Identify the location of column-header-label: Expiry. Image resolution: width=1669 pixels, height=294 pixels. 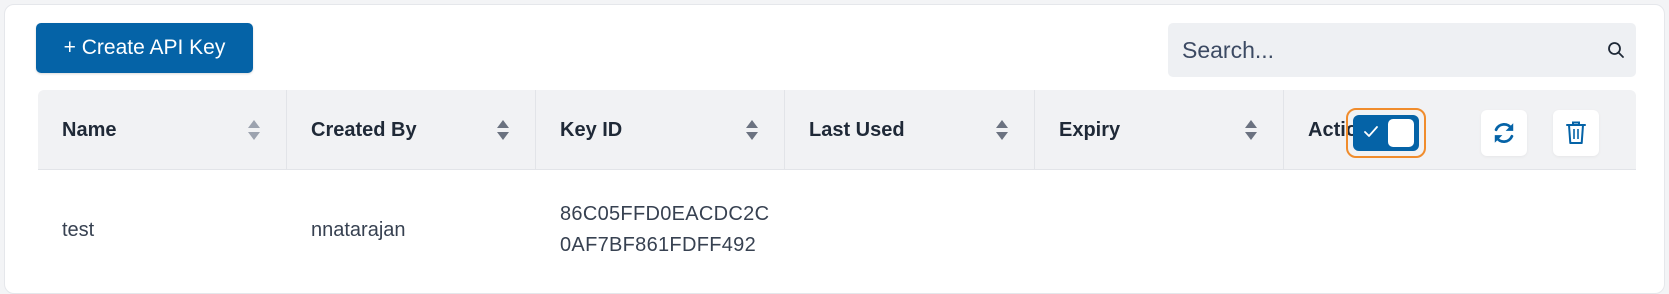
(1090, 129).